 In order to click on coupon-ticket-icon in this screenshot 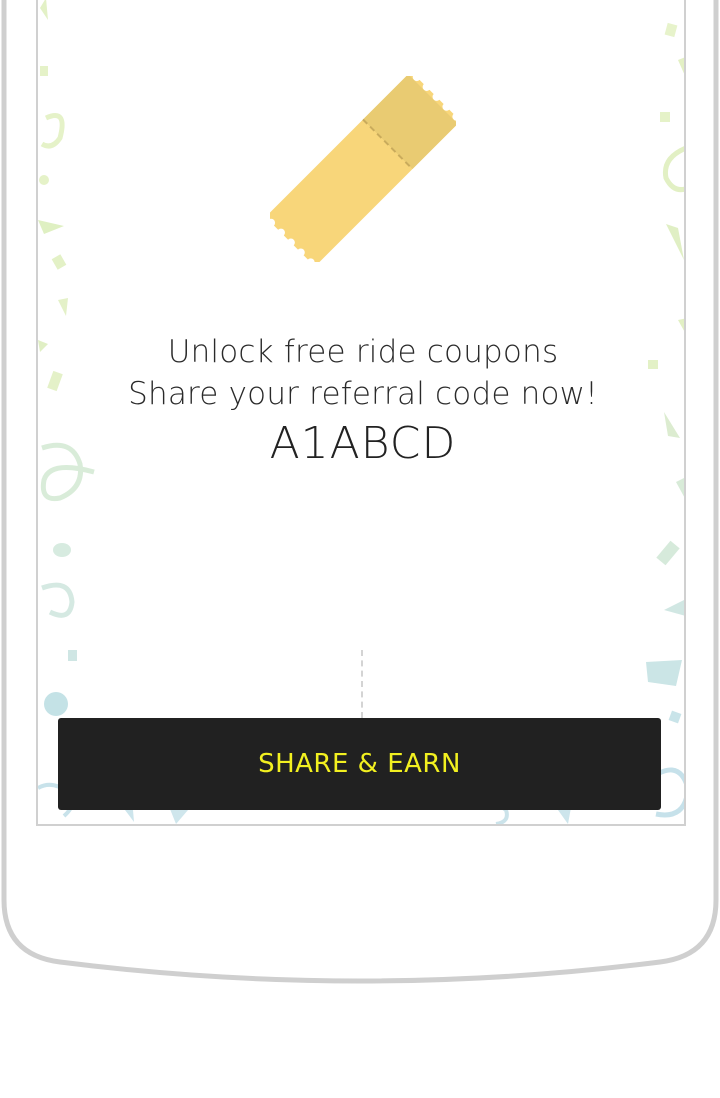, I will do `click(363, 169)`.